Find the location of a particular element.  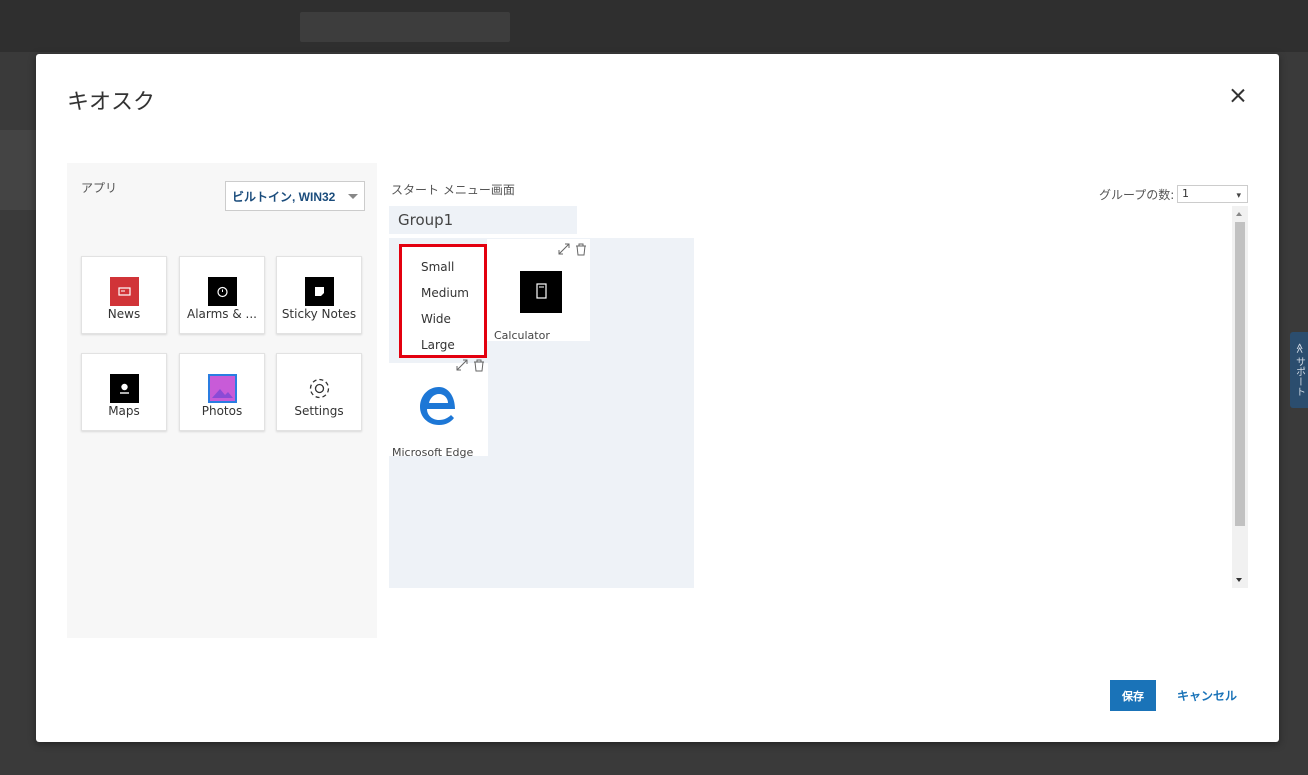

alarm-clock-icon is located at coordinates (222, 291).